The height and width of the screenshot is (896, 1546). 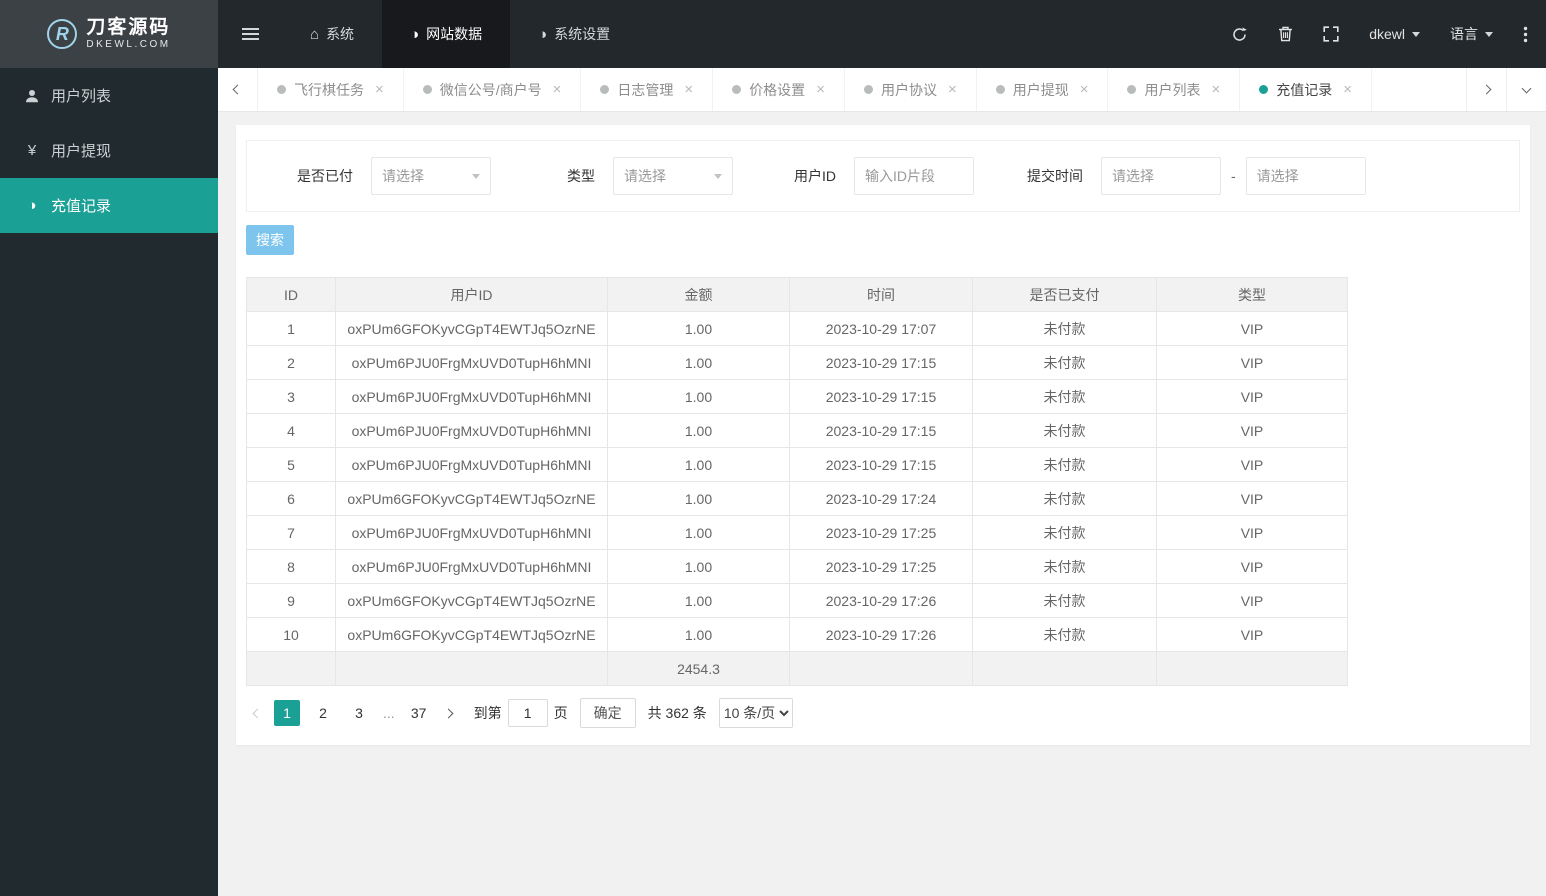 I want to click on sidebar-item-label: 用户列表, so click(x=81, y=96).